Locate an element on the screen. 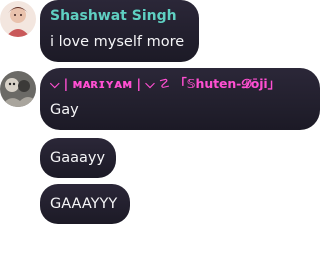 This screenshot has height=276, width=320. message-bubble: Gaaayy is located at coordinates (78, 158).